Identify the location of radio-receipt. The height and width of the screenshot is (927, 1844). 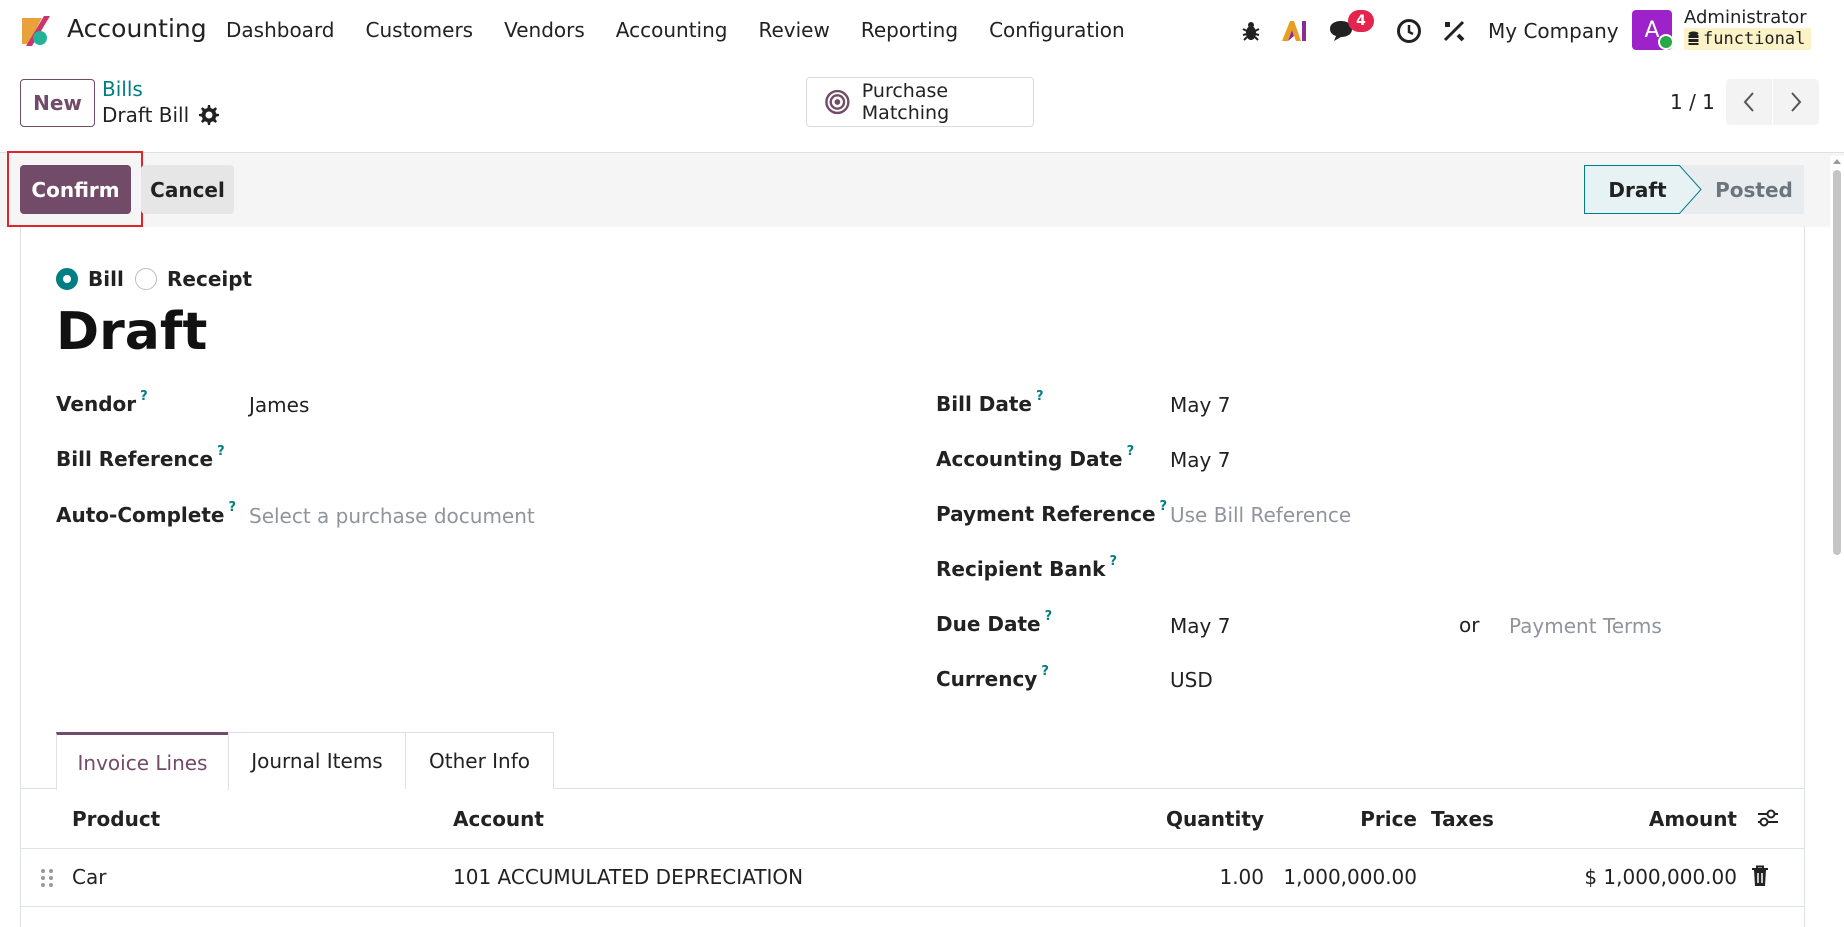
(146, 279).